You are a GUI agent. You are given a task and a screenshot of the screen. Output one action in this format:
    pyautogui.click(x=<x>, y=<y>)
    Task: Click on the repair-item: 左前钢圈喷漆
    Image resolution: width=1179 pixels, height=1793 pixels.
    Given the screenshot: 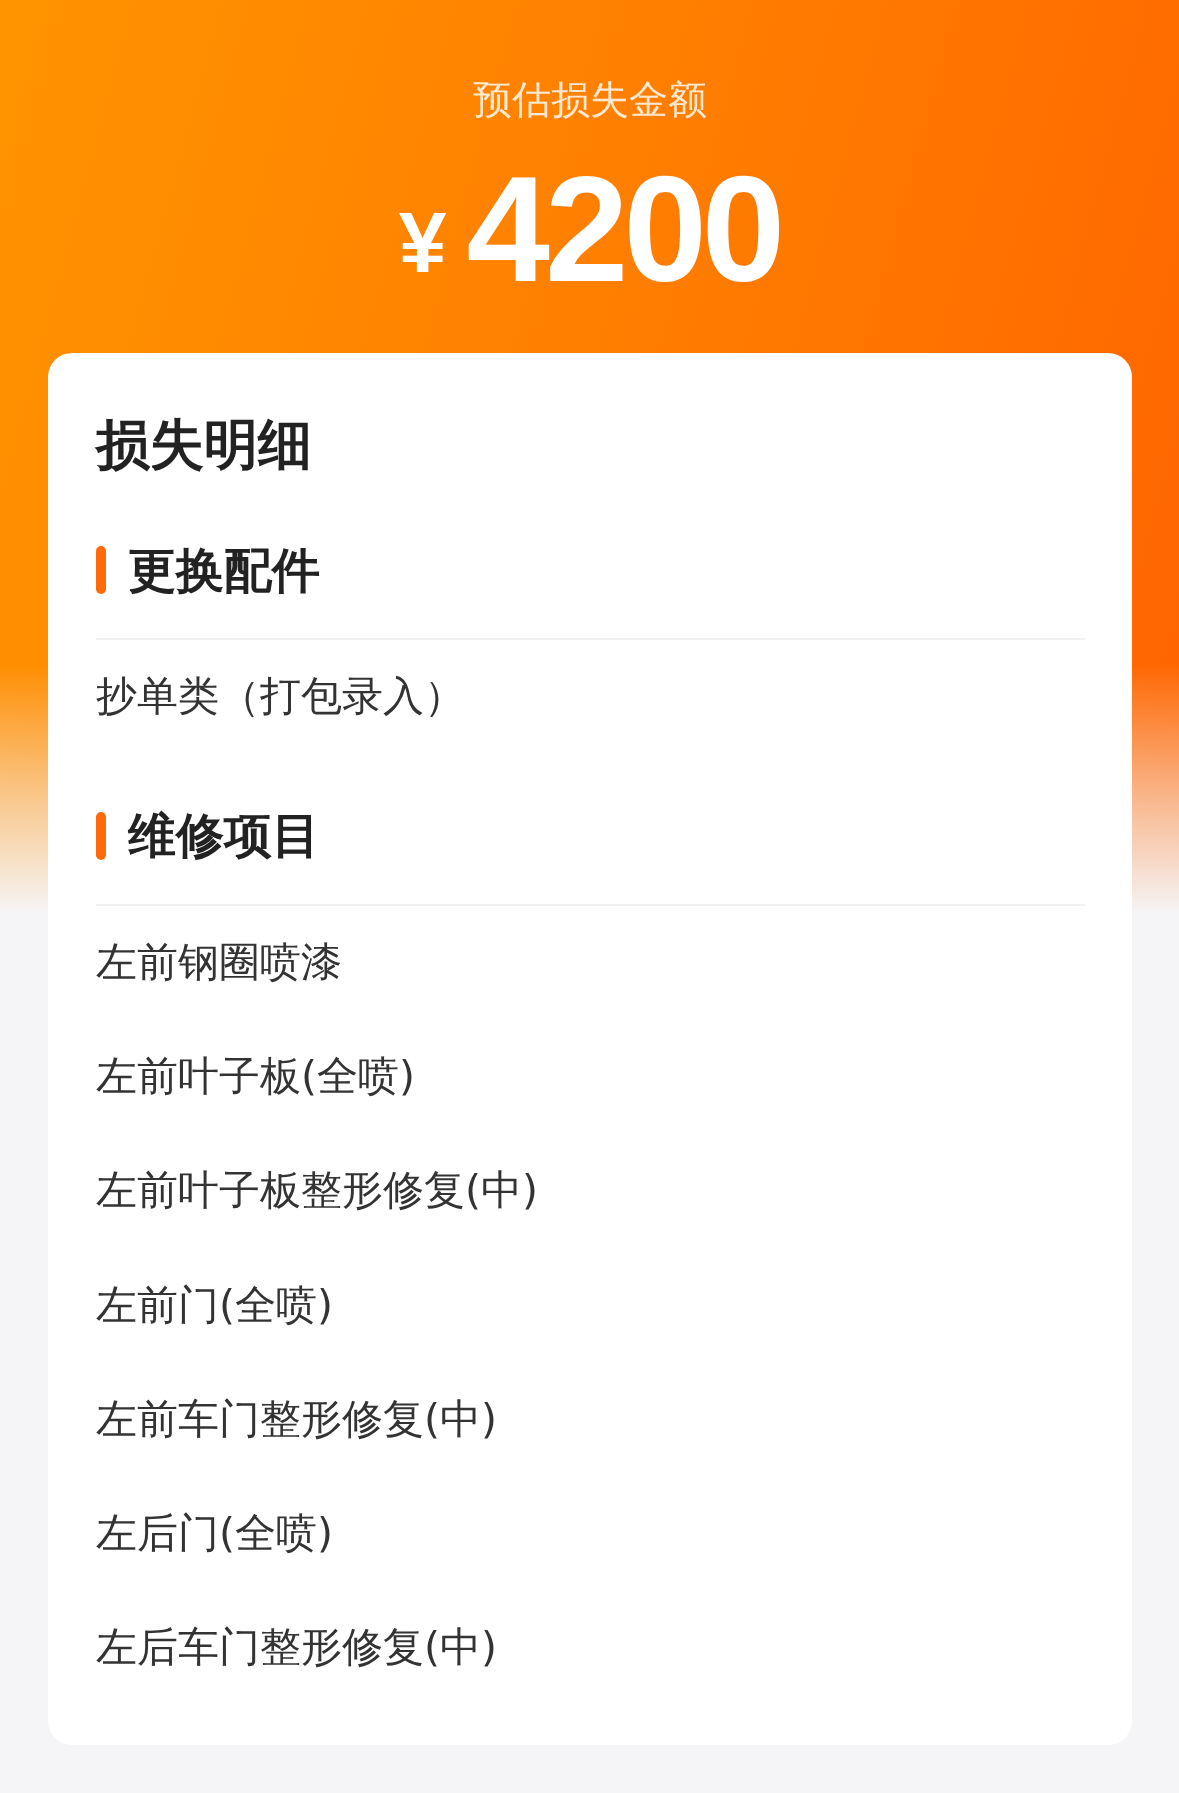 What is the action you would take?
    pyautogui.click(x=219, y=963)
    